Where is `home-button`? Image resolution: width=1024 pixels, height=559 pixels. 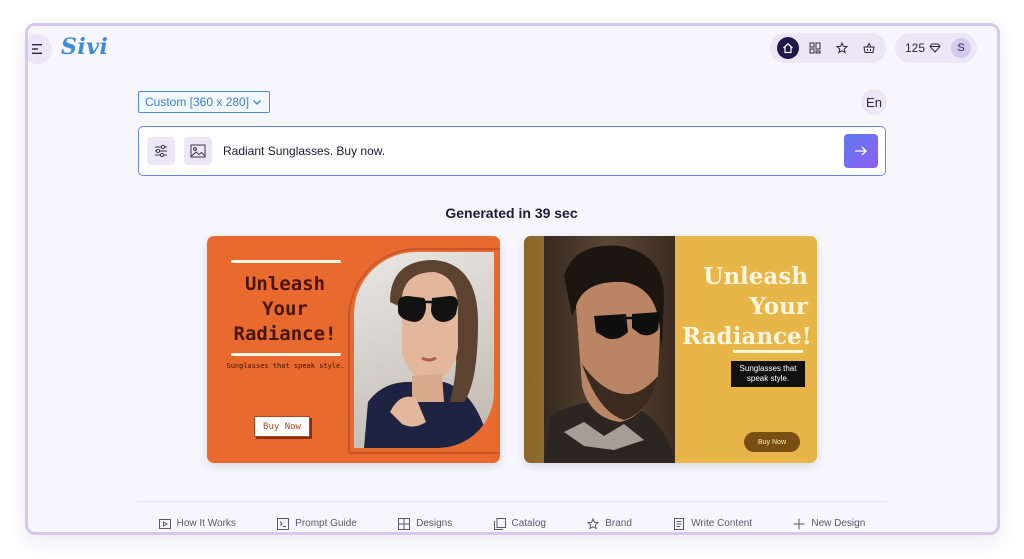
home-button is located at coordinates (787, 48).